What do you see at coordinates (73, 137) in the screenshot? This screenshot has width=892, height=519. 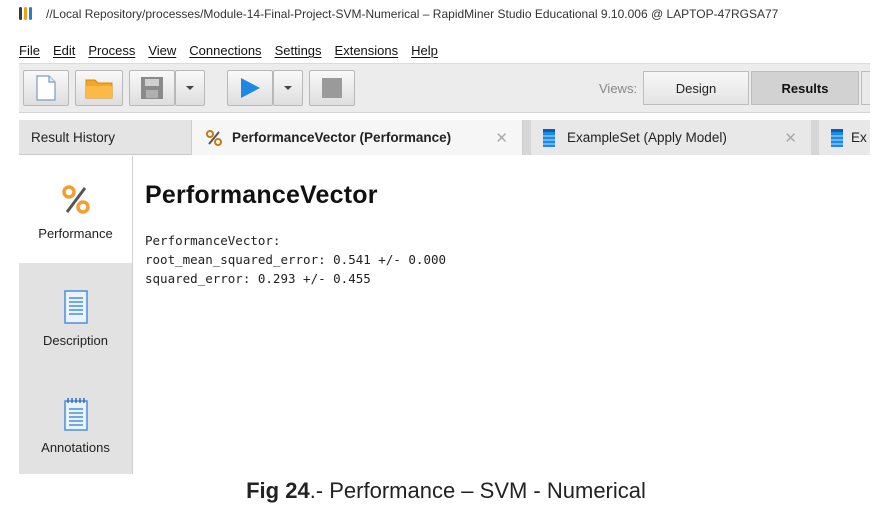 I see `tab-label: Result History` at bounding box center [73, 137].